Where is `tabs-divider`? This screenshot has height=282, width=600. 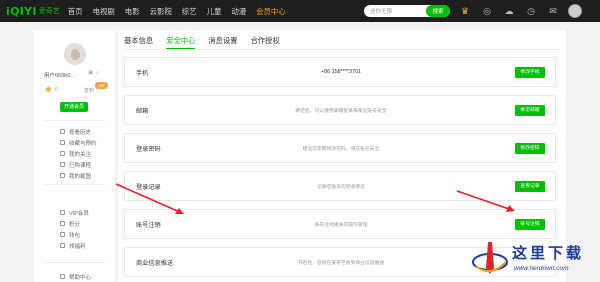
tabs-divider is located at coordinates (342, 49).